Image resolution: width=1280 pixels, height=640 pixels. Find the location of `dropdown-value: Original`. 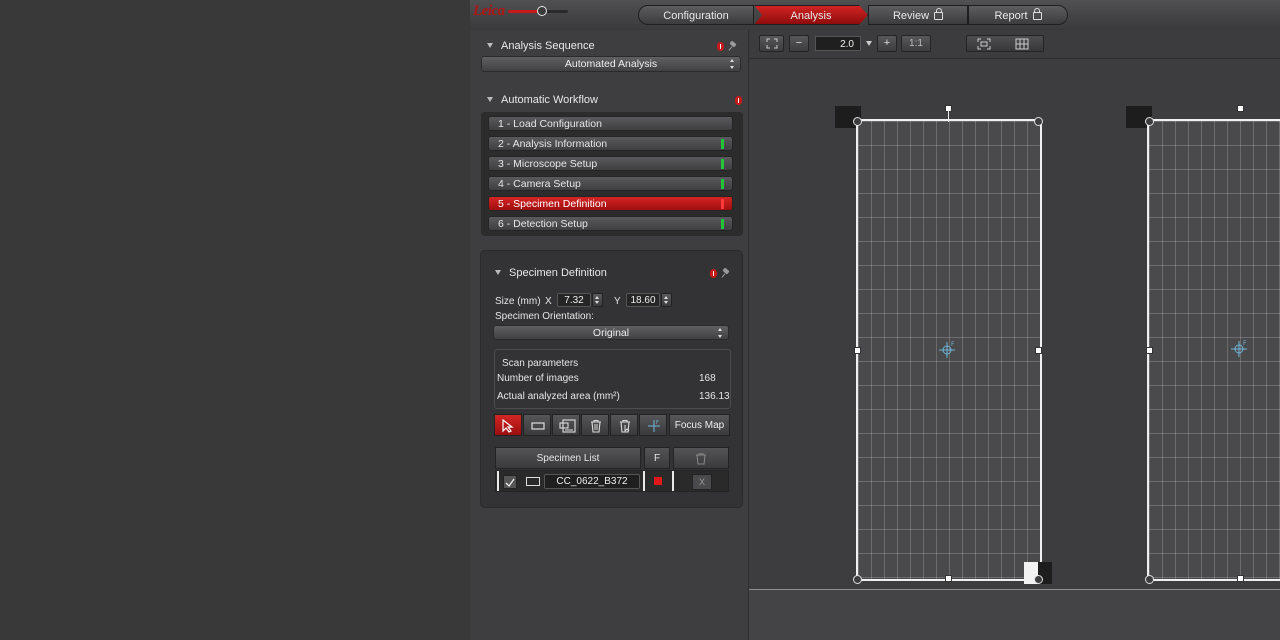

dropdown-value: Original is located at coordinates (611, 333).